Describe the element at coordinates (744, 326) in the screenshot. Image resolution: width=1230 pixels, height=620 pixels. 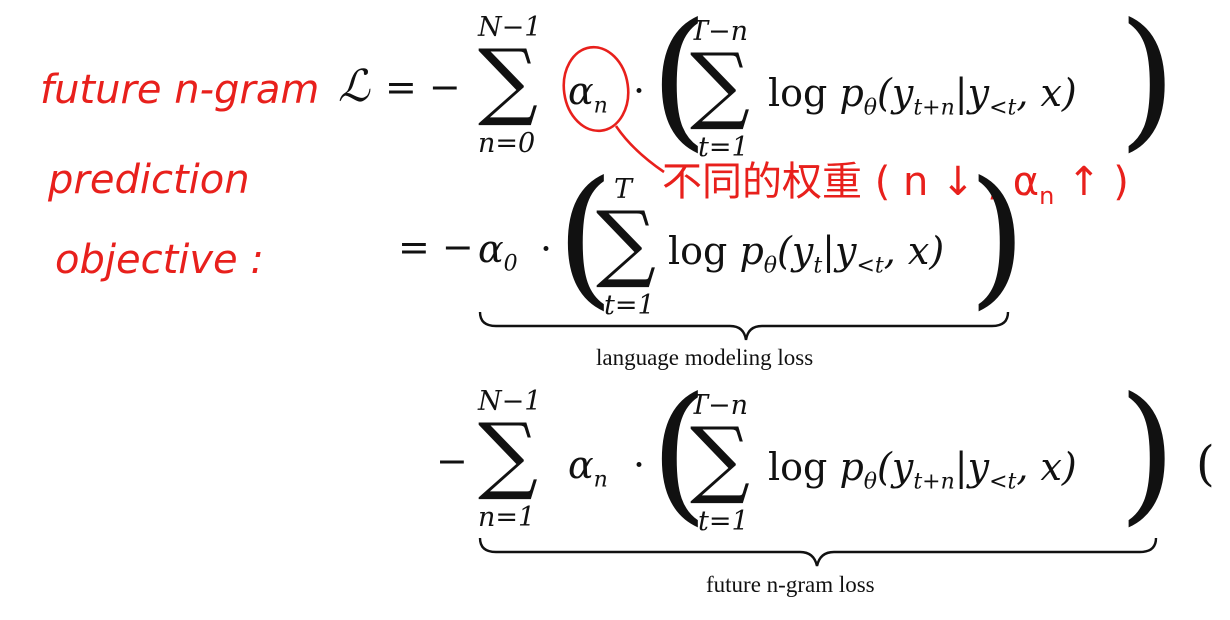
I see `underbrace-lm` at that location.